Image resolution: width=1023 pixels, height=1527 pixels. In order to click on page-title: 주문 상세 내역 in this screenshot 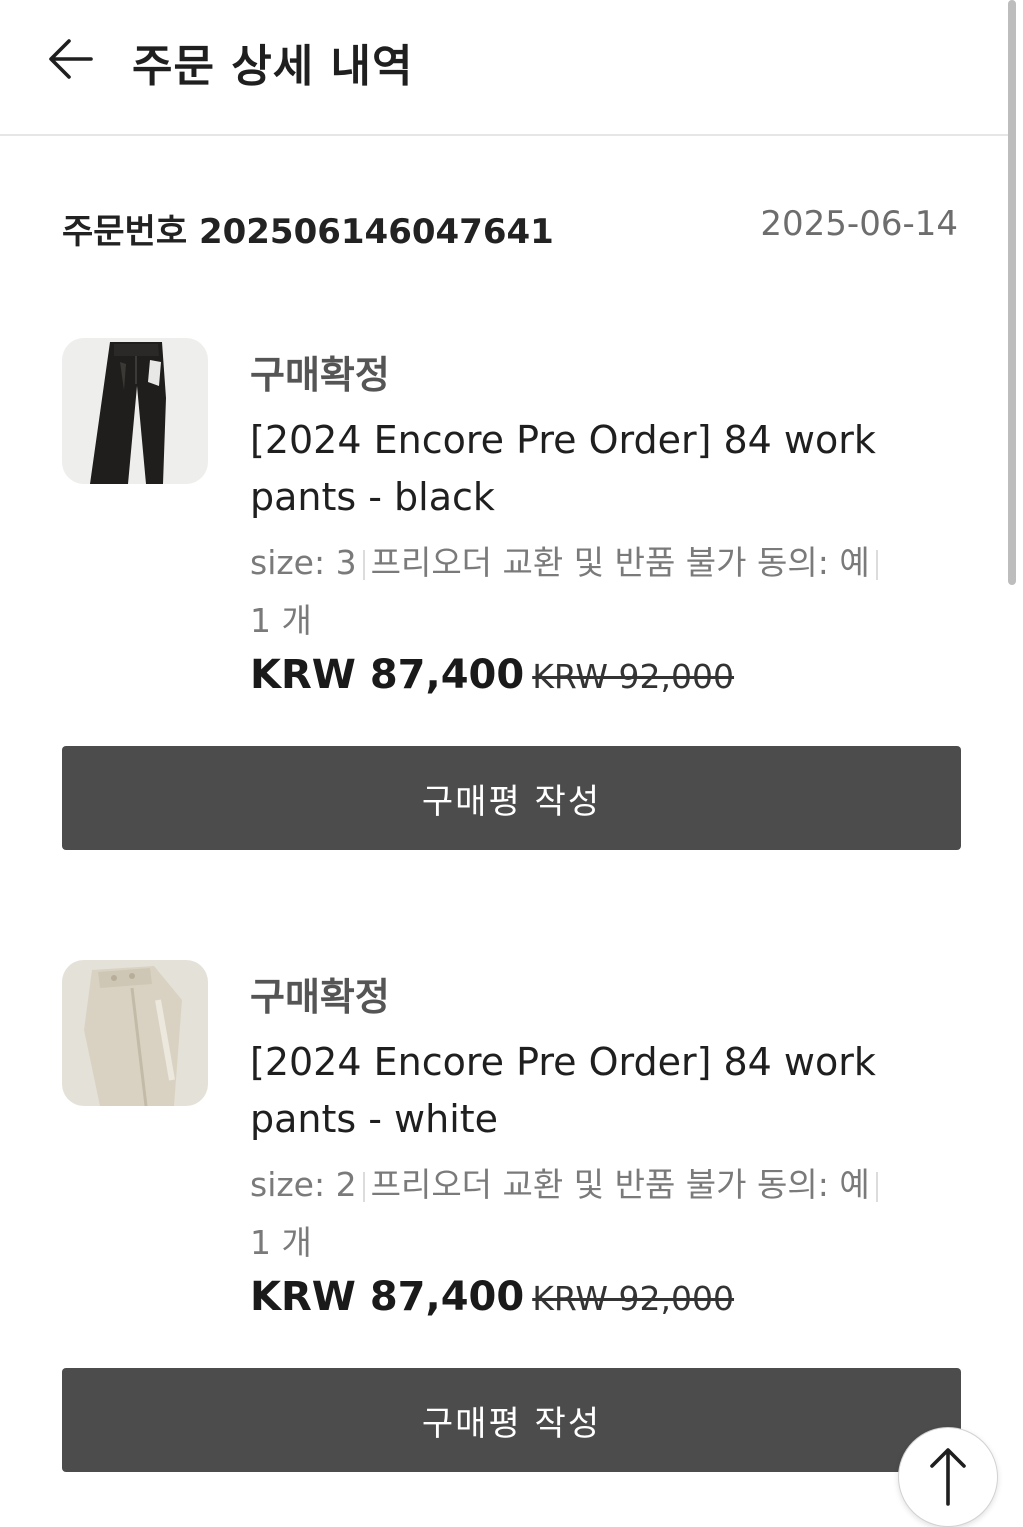, I will do `click(273, 66)`.